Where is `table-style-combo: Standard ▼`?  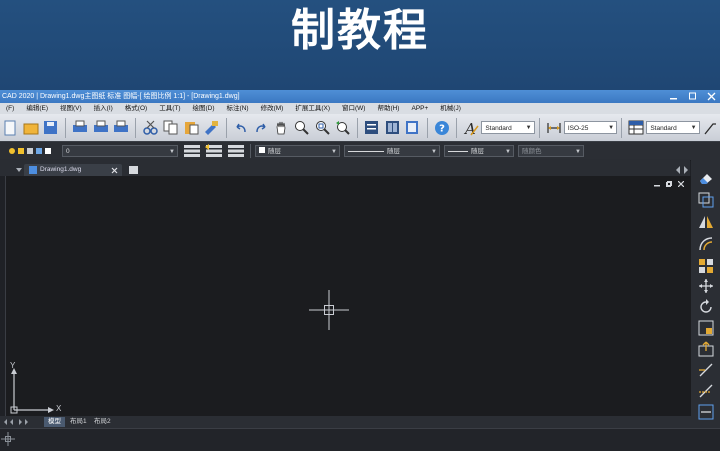 table-style-combo: Standard ▼ is located at coordinates (673, 127).